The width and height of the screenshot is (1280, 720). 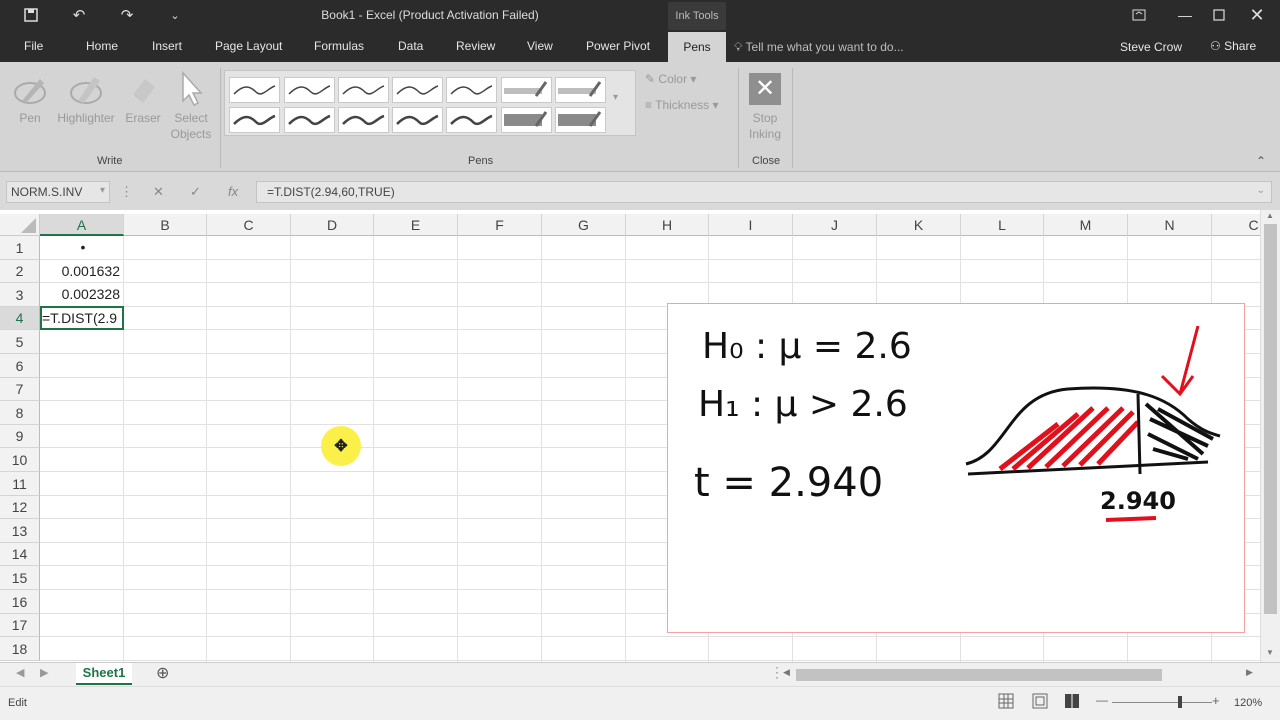 I want to click on page-layout-view-icon, so click(x=1040, y=702).